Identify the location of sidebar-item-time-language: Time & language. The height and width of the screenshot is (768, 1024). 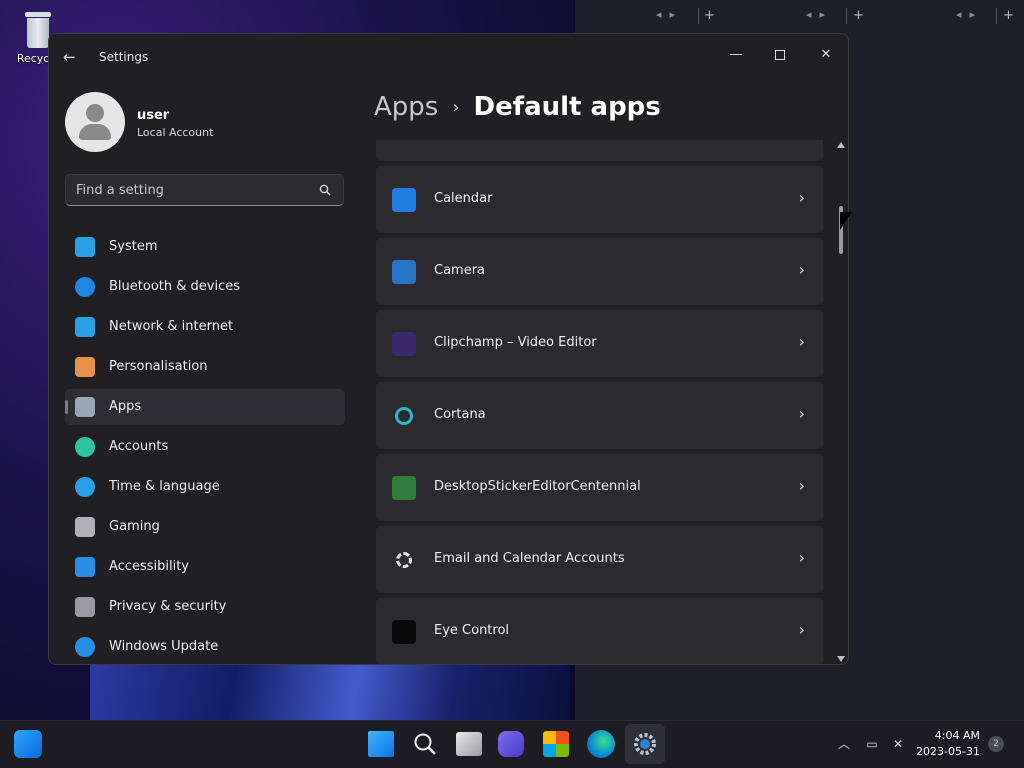
(205, 487).